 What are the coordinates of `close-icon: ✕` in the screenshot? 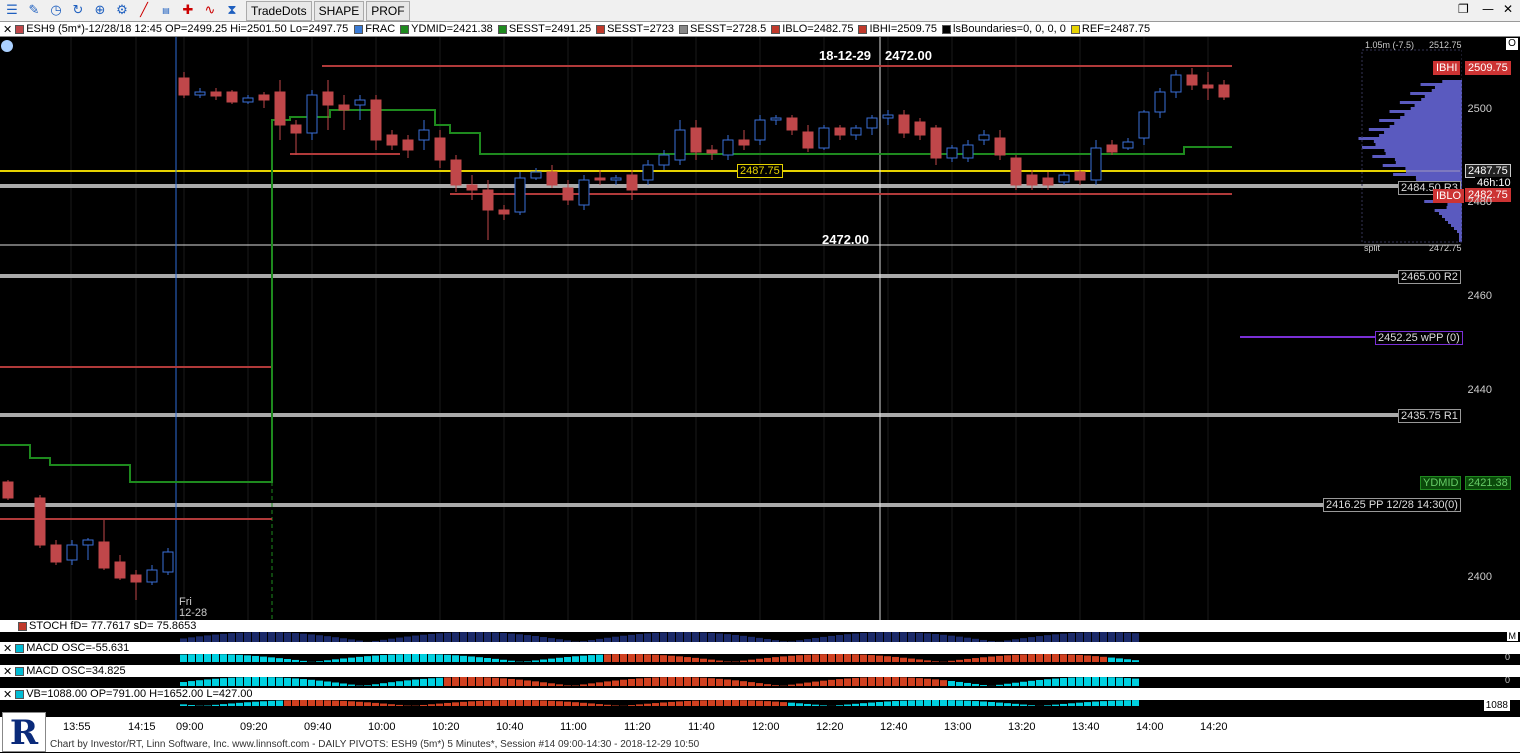 It's located at (1508, 9).